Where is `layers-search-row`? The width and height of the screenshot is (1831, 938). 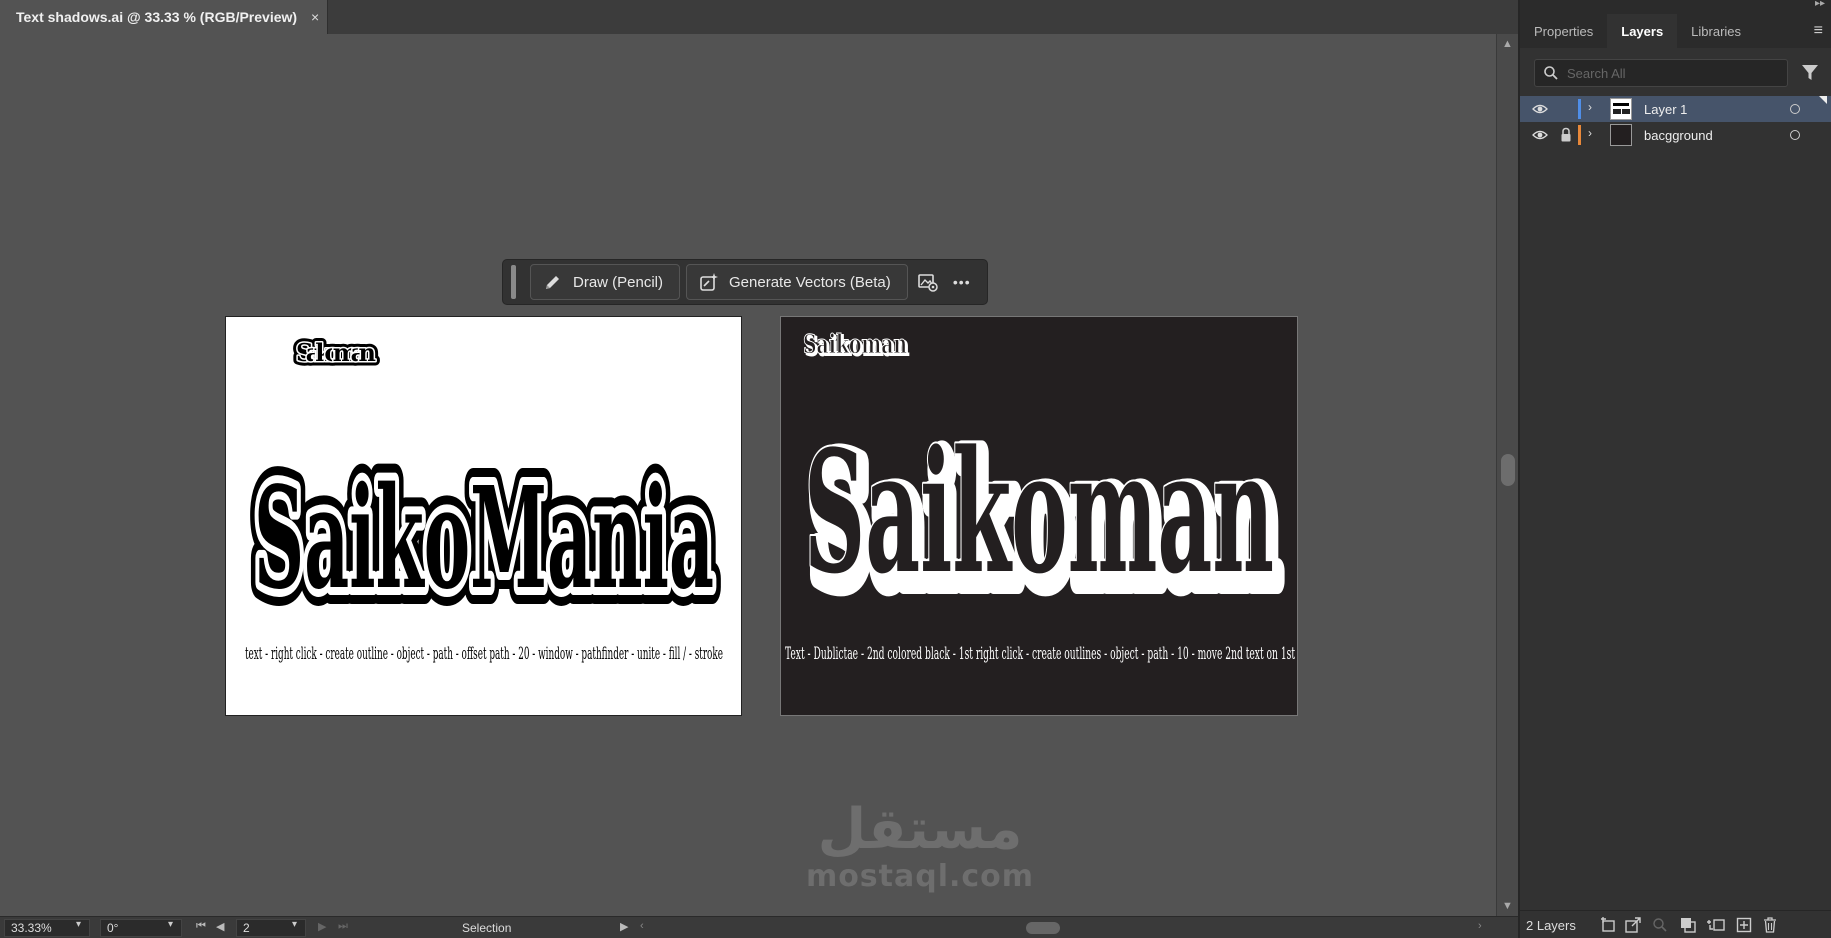 layers-search-row is located at coordinates (1675, 72).